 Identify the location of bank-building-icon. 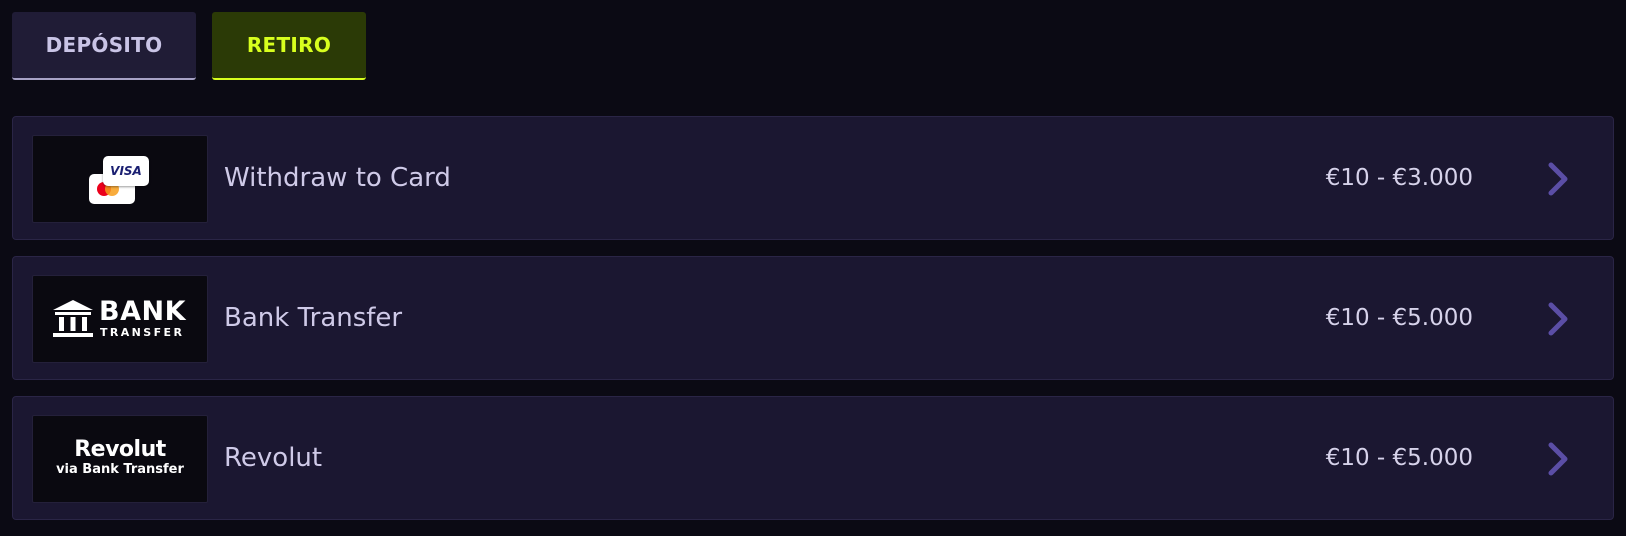
(73, 318).